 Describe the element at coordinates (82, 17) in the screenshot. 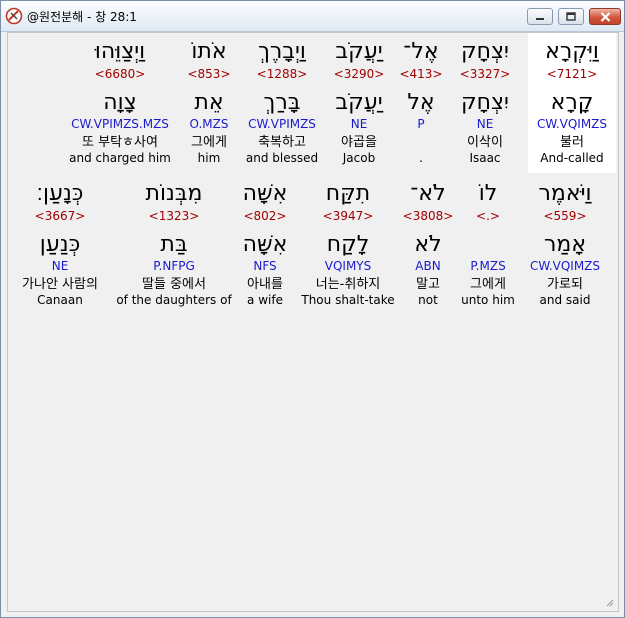

I see `window-title: @원전분해 - 창 28:1` at that location.